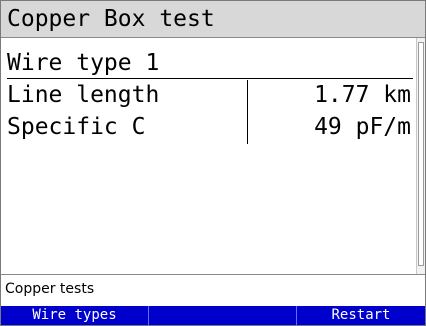  Describe the element at coordinates (83, 63) in the screenshot. I see `wire-type-header: Wire type 1` at that location.